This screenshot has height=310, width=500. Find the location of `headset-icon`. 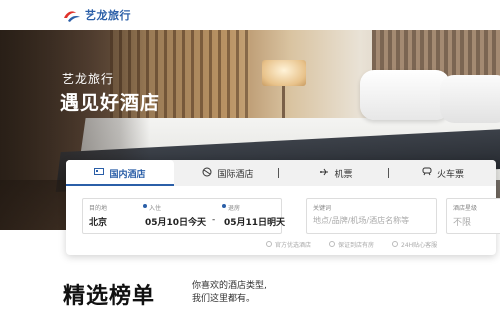

headset-icon is located at coordinates (395, 244).